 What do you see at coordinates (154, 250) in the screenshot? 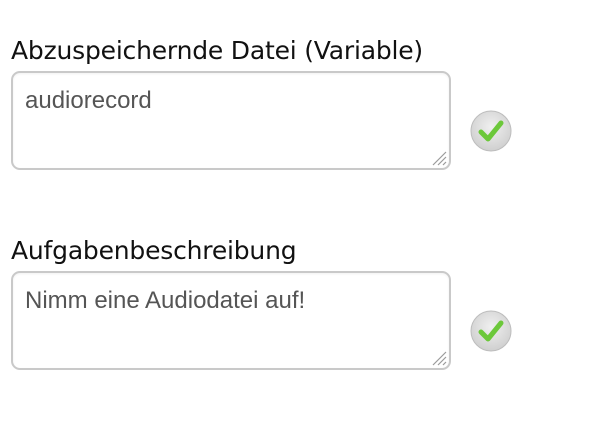
I see `field-label-task-description: Aufgabenbeschreibung` at bounding box center [154, 250].